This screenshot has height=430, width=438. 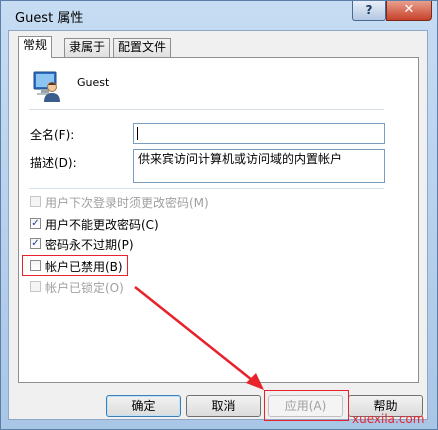 What do you see at coordinates (306, 405) in the screenshot?
I see `annotation-highlight-apply` at bounding box center [306, 405].